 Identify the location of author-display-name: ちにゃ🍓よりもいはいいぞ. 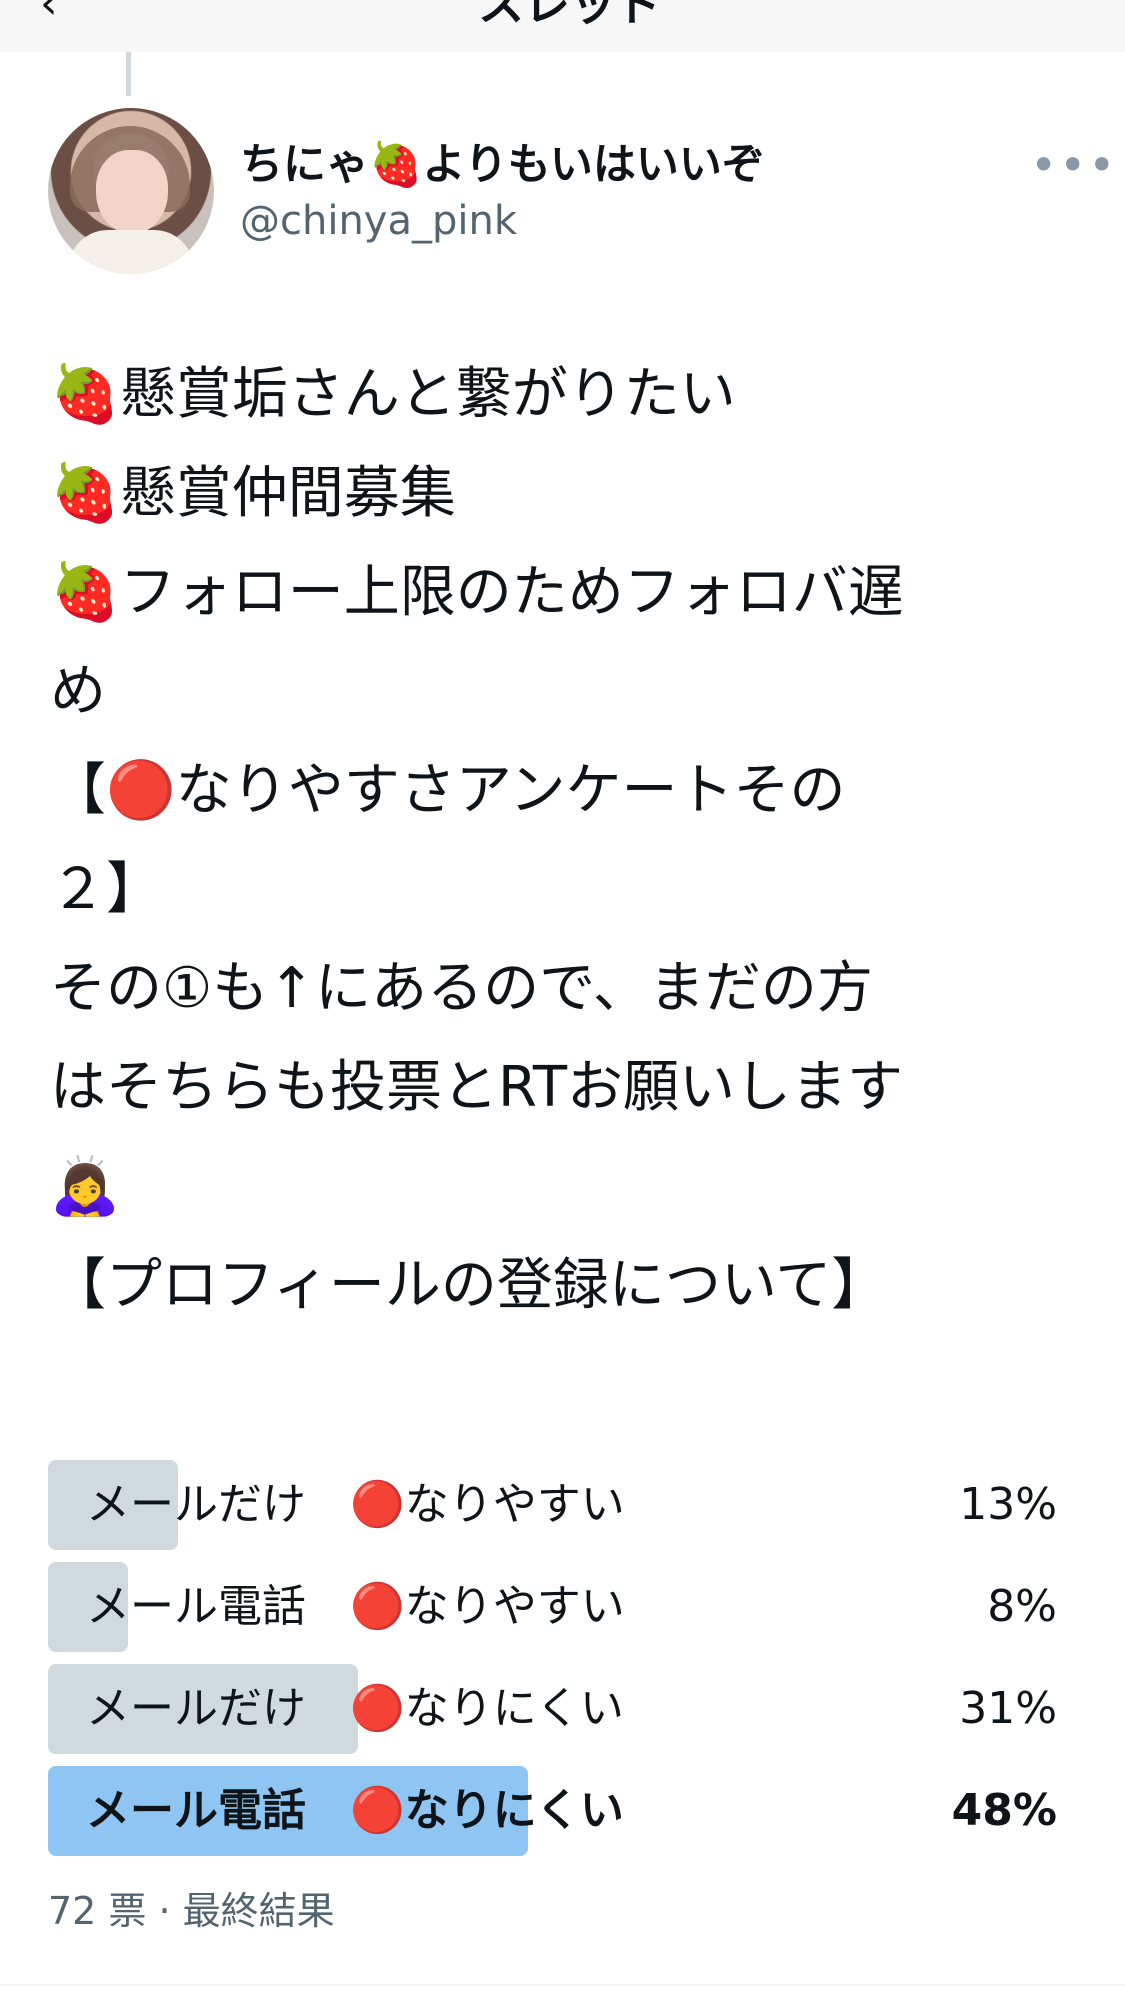
(502, 161).